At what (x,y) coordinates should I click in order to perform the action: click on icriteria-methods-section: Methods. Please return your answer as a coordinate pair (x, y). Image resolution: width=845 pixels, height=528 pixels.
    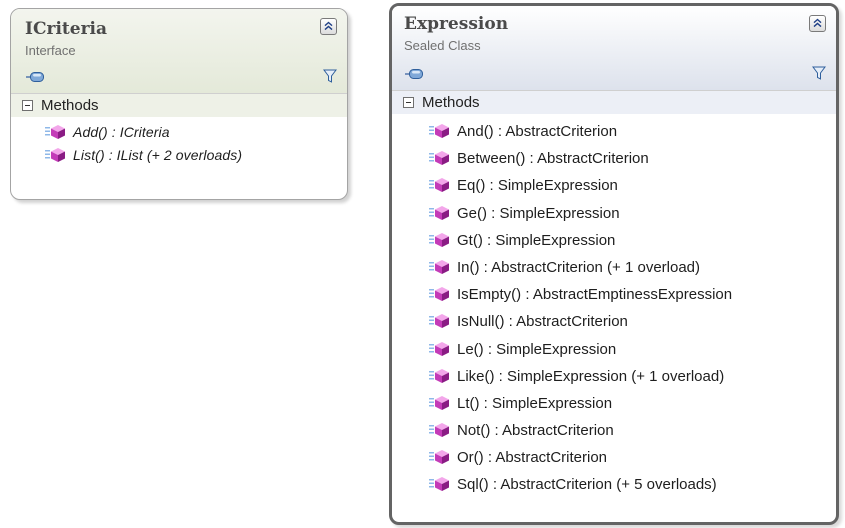
    Looking at the image, I should click on (179, 105).